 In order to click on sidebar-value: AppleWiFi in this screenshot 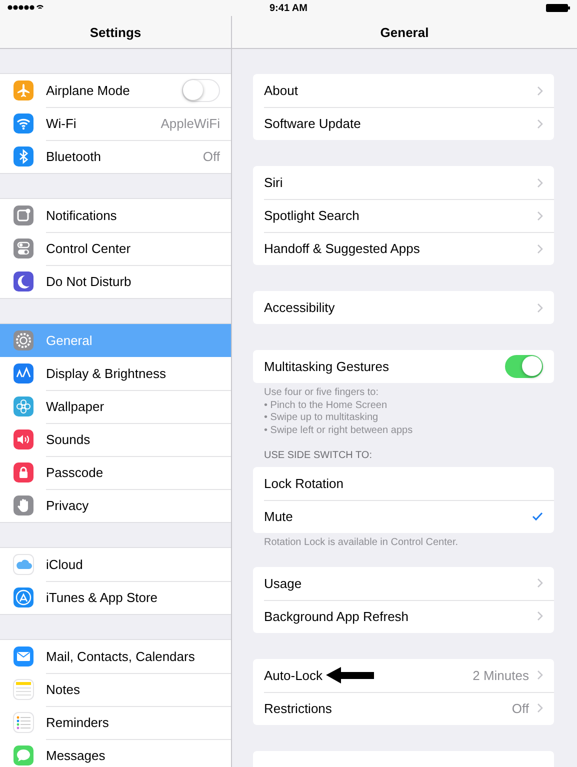, I will do `click(190, 123)`.